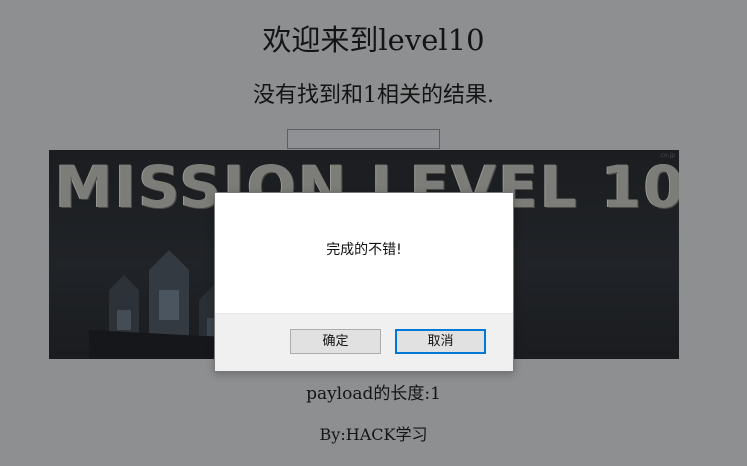 This screenshot has width=747, height=466. Describe the element at coordinates (373, 394) in the screenshot. I see `payload-length-text: payload的长度:1` at that location.